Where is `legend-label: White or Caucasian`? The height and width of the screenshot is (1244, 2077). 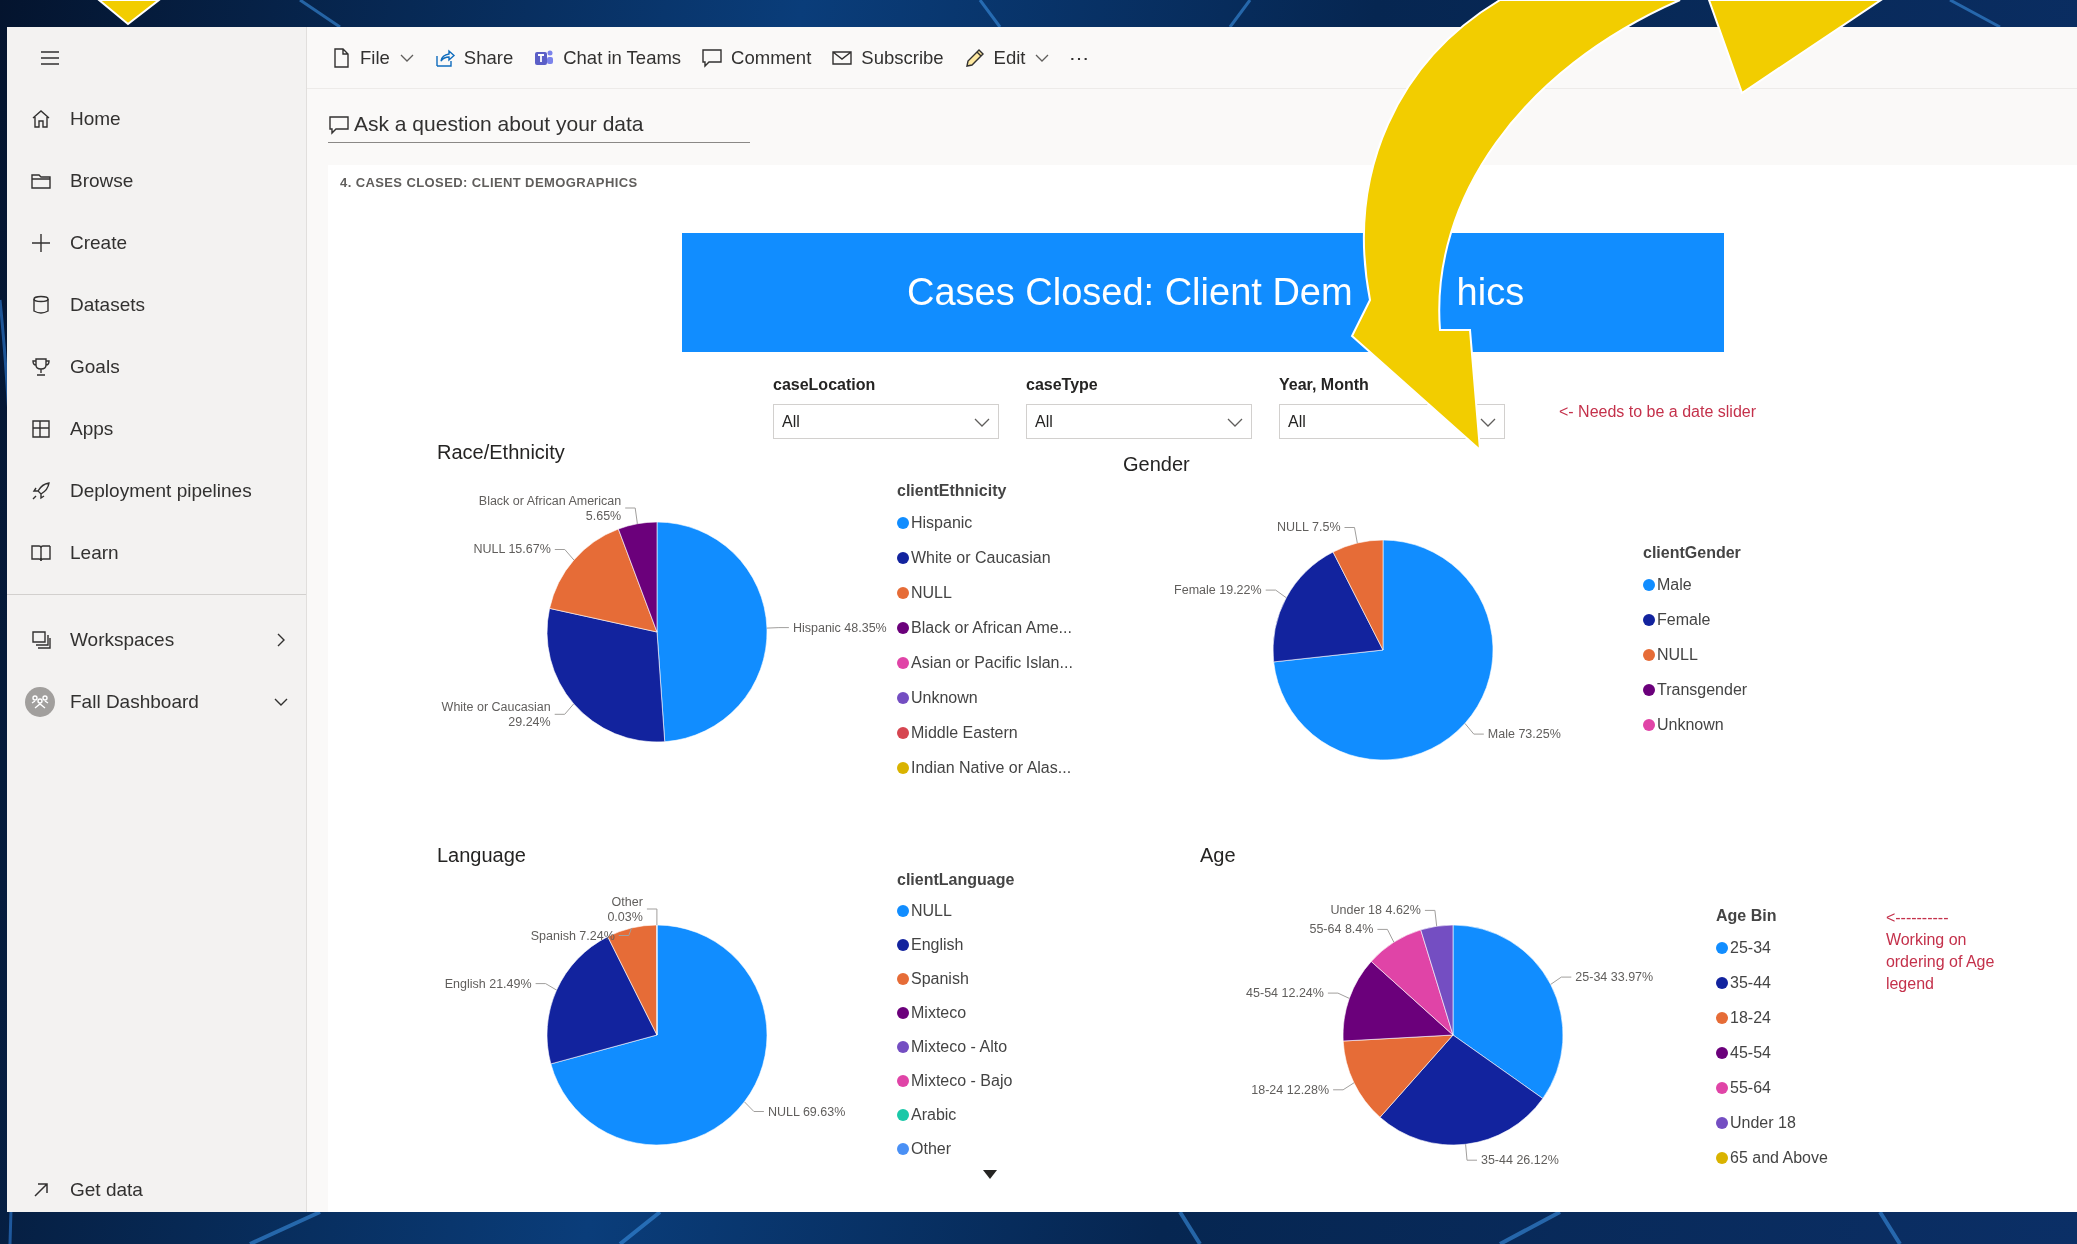
legend-label: White or Caucasian is located at coordinates (981, 557).